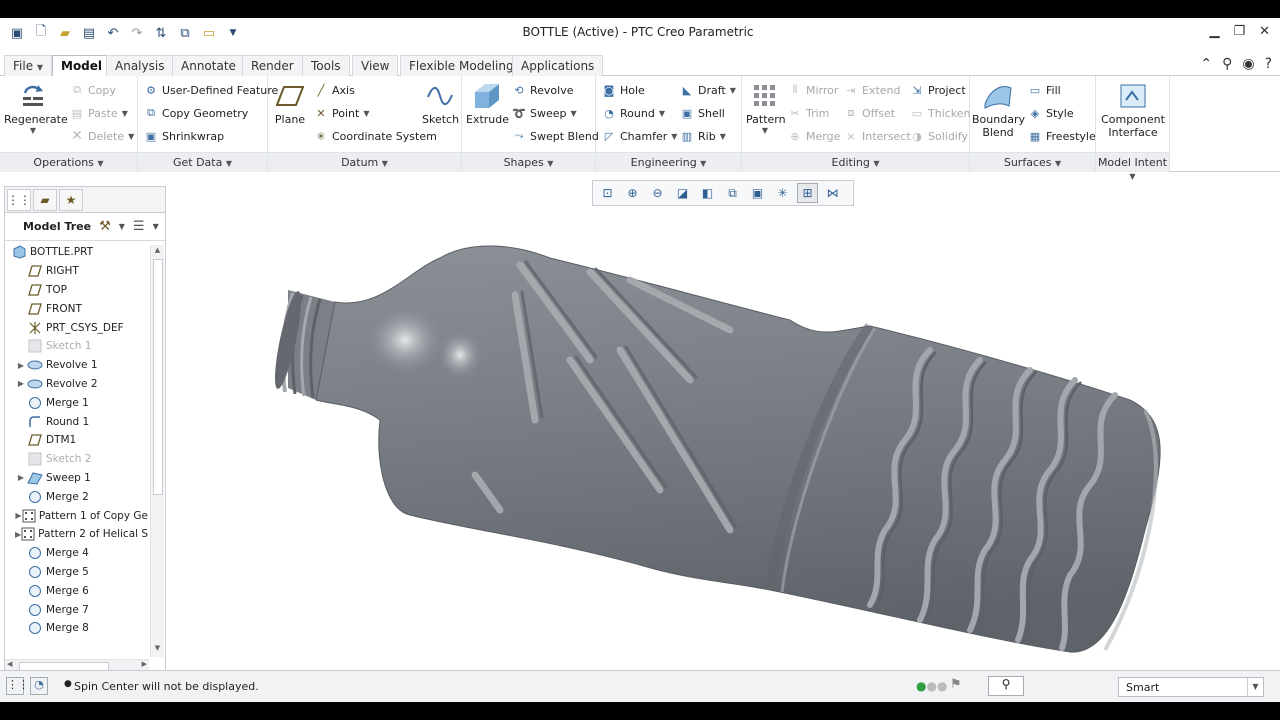 The width and height of the screenshot is (1280, 720). I want to click on hole-button: ◙ Hole, so click(623, 90).